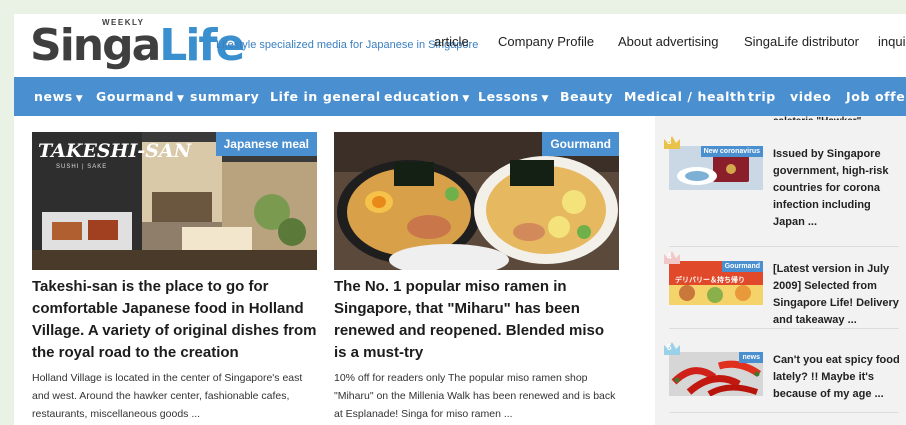 The height and width of the screenshot is (425, 906). I want to click on rank-number: 4, so click(669, 256).